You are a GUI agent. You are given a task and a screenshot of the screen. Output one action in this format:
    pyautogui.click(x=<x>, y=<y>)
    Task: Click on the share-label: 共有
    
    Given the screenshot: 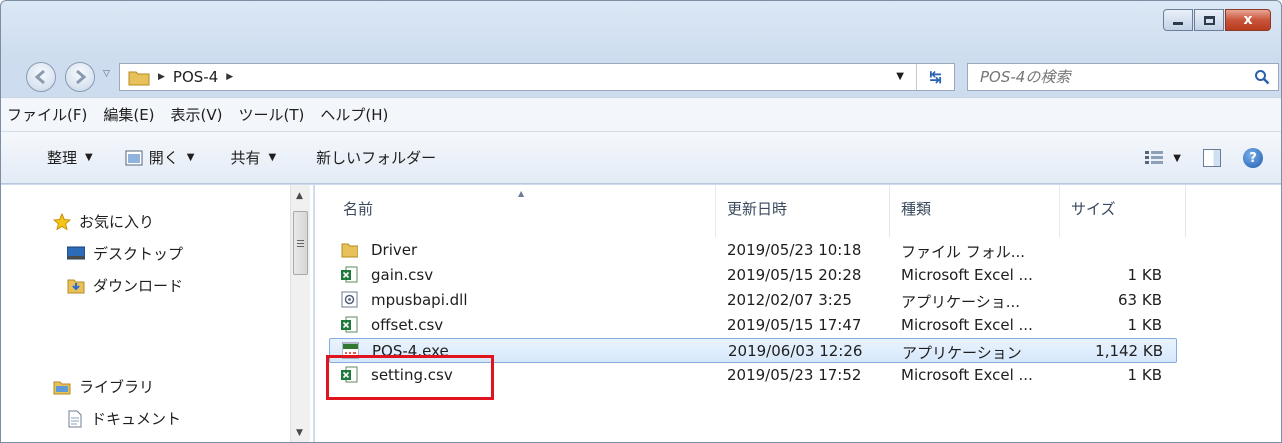 What is the action you would take?
    pyautogui.click(x=245, y=158)
    